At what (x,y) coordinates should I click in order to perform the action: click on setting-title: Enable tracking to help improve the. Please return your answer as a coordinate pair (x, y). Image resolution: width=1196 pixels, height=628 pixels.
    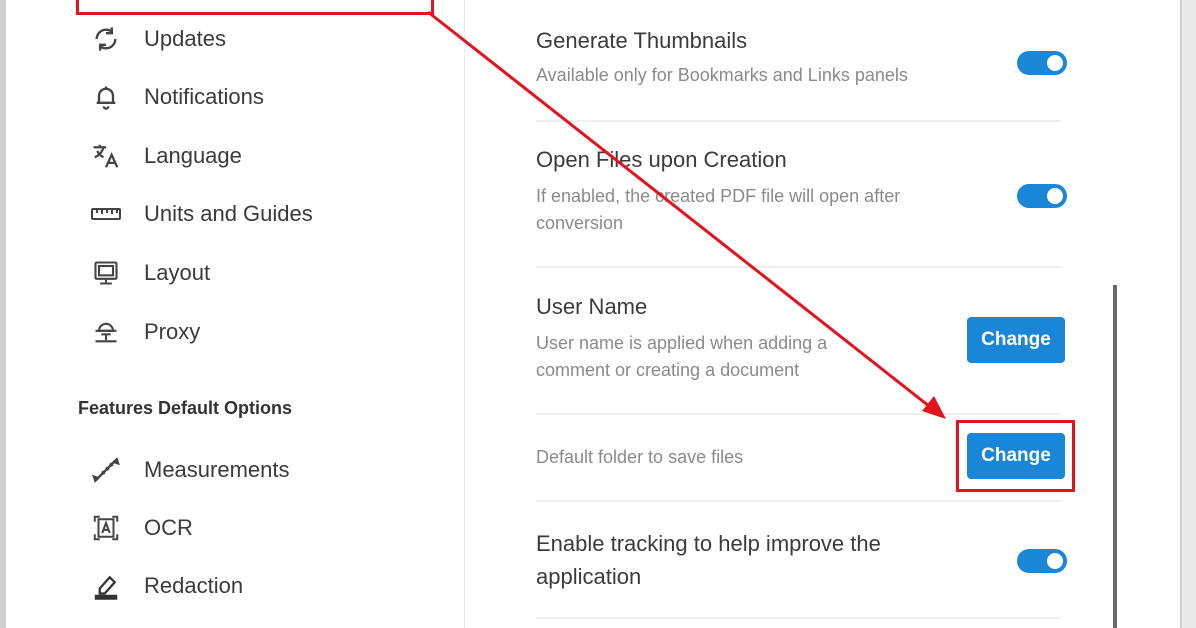
    Looking at the image, I should click on (708, 543).